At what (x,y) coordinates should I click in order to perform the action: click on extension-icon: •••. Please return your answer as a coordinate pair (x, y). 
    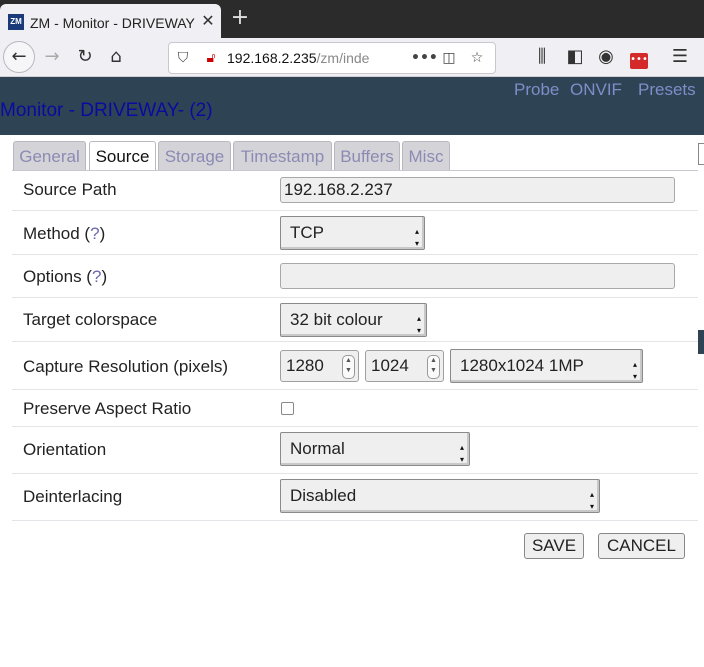
    Looking at the image, I should click on (639, 57).